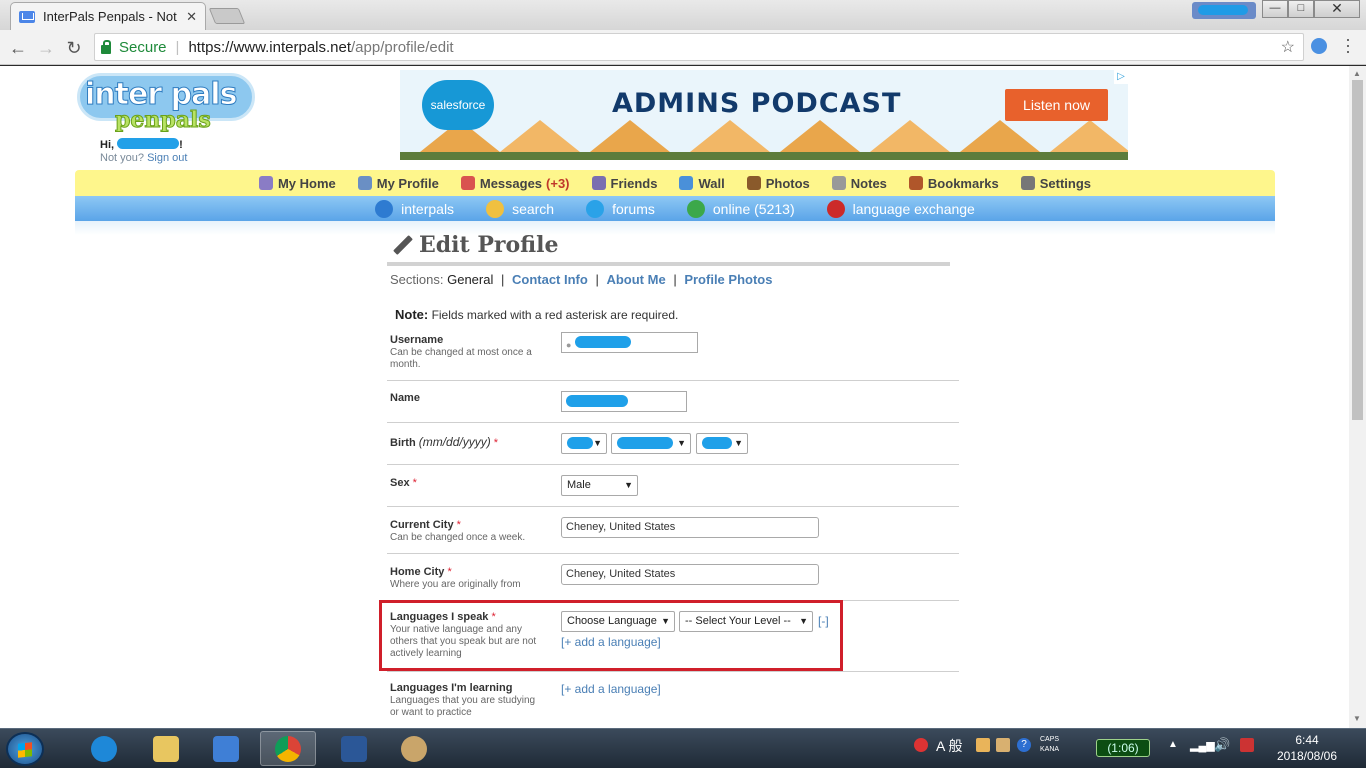  I want to click on subnav-online: online (5213), so click(740, 208).